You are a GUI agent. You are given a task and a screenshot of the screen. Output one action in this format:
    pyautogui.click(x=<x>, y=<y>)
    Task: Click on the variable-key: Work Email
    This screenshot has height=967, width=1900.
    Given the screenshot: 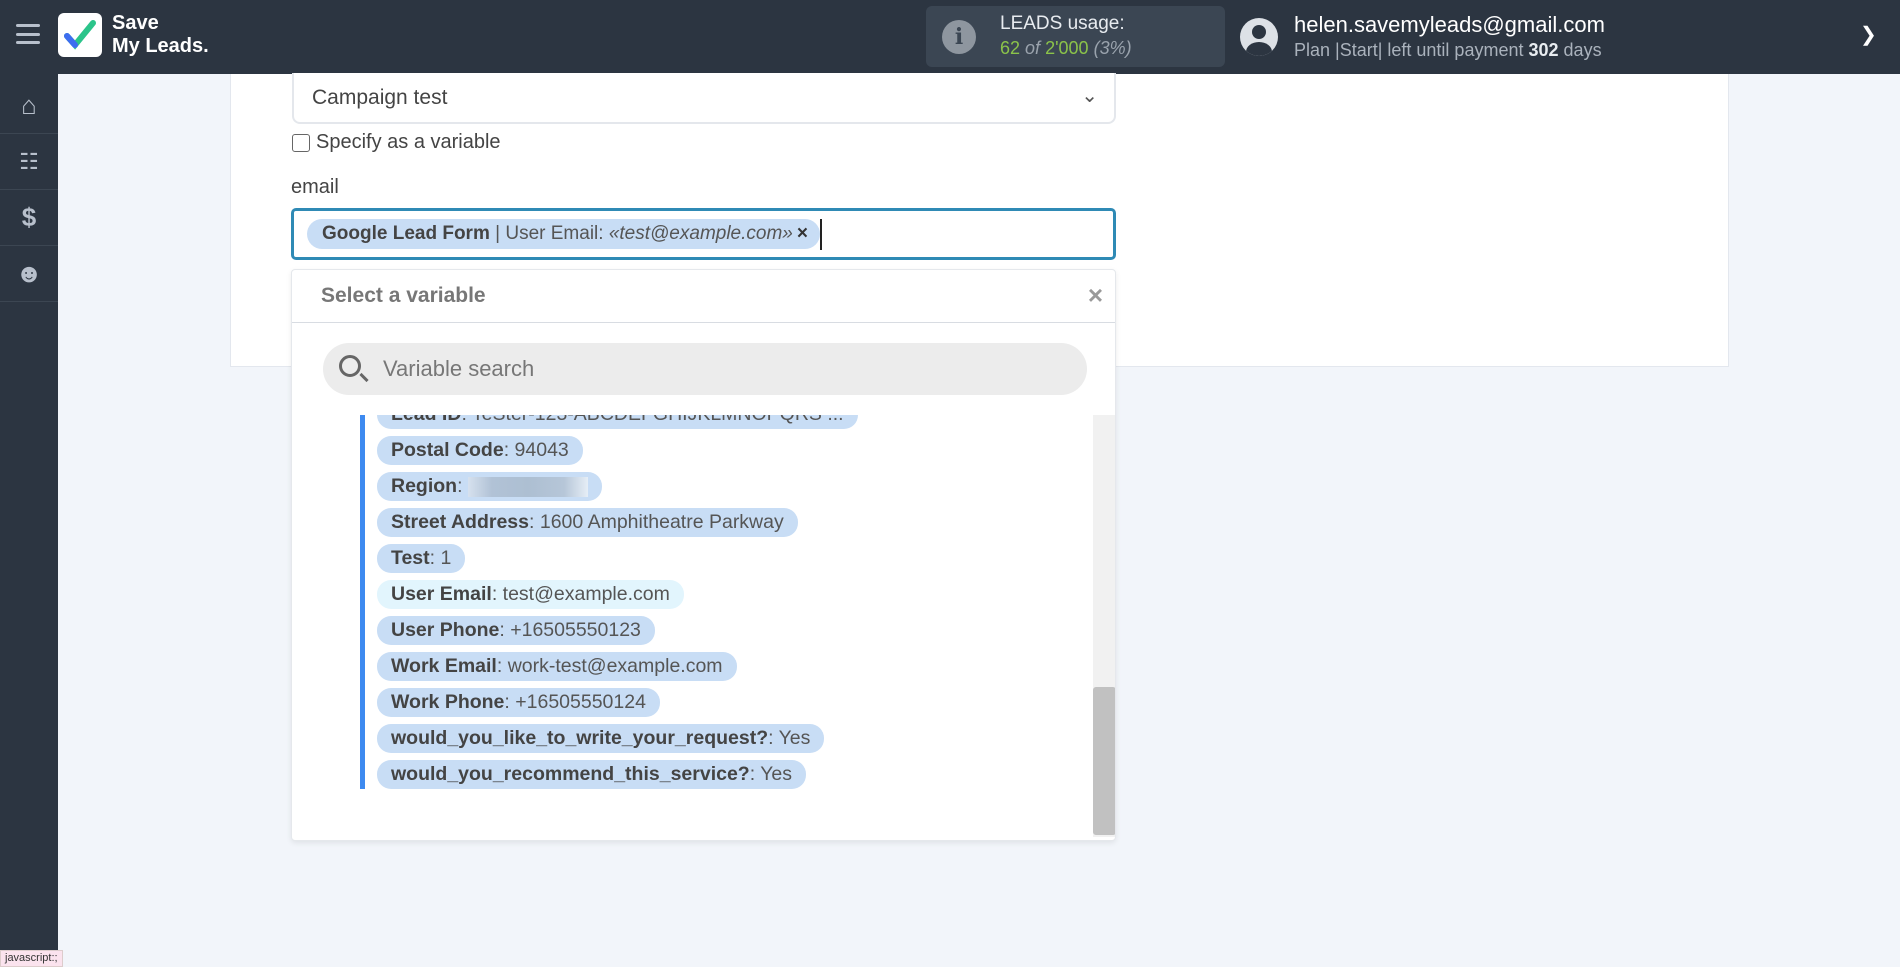 What is the action you would take?
    pyautogui.click(x=444, y=666)
    